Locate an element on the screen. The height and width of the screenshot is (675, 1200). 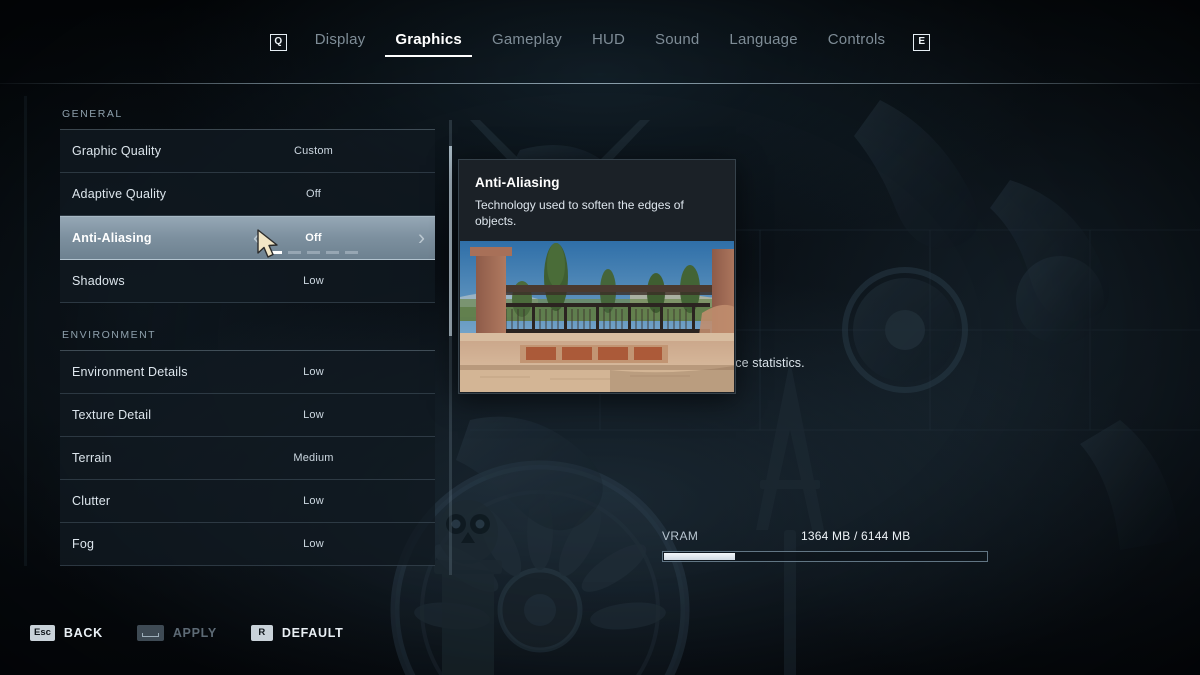
setting-row-environment-details: Environment Details Low is located at coordinates (247, 372).